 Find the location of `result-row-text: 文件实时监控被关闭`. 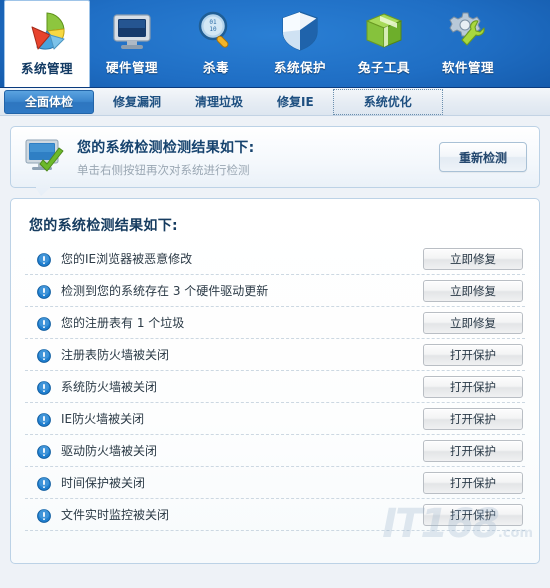

result-row-text: 文件实时监控被关闭 is located at coordinates (115, 515).